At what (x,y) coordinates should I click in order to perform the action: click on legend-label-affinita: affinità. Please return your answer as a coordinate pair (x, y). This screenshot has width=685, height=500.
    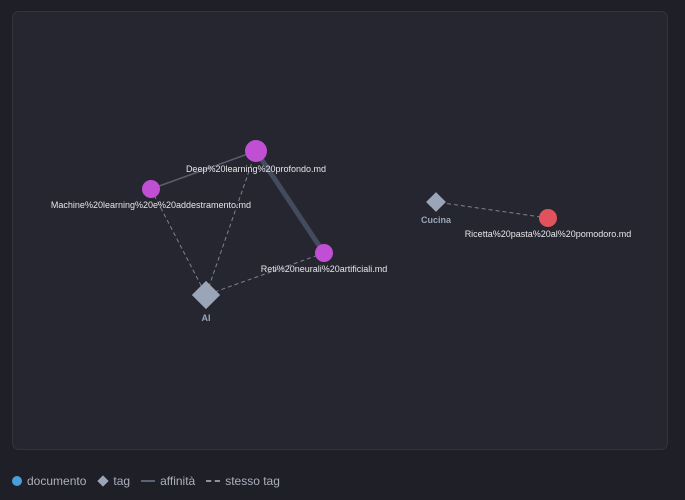
    Looking at the image, I should click on (178, 481).